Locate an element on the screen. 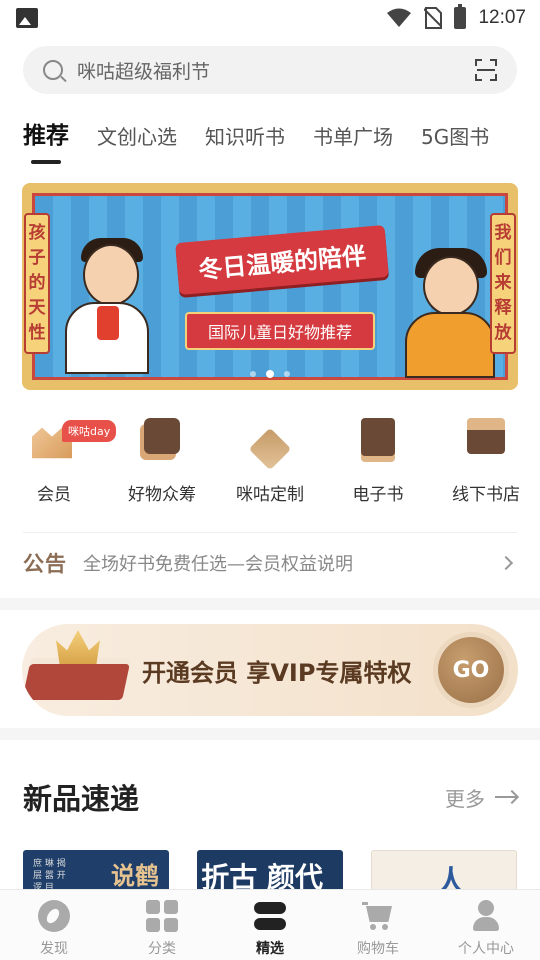 This screenshot has width=540, height=960. banner-title: 冬日温暖的陪伴 is located at coordinates (282, 260).